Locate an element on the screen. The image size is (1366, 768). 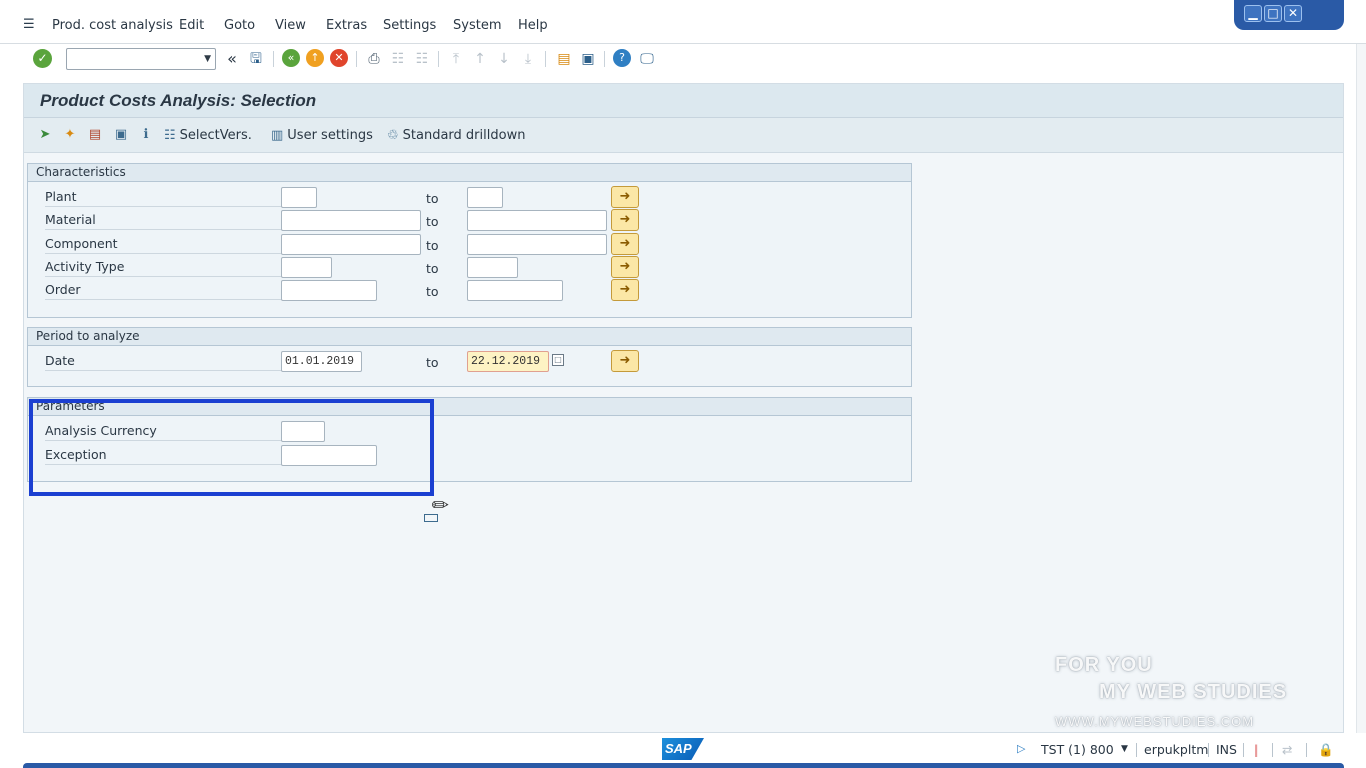
plant-to-label: to is located at coordinates (432, 198).